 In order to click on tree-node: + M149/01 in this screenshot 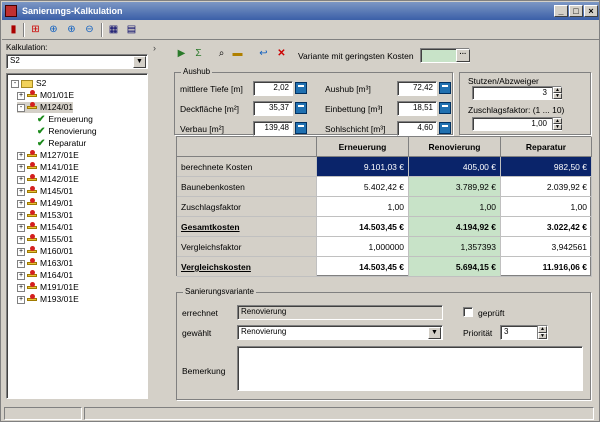, I will do `click(45, 203)`.